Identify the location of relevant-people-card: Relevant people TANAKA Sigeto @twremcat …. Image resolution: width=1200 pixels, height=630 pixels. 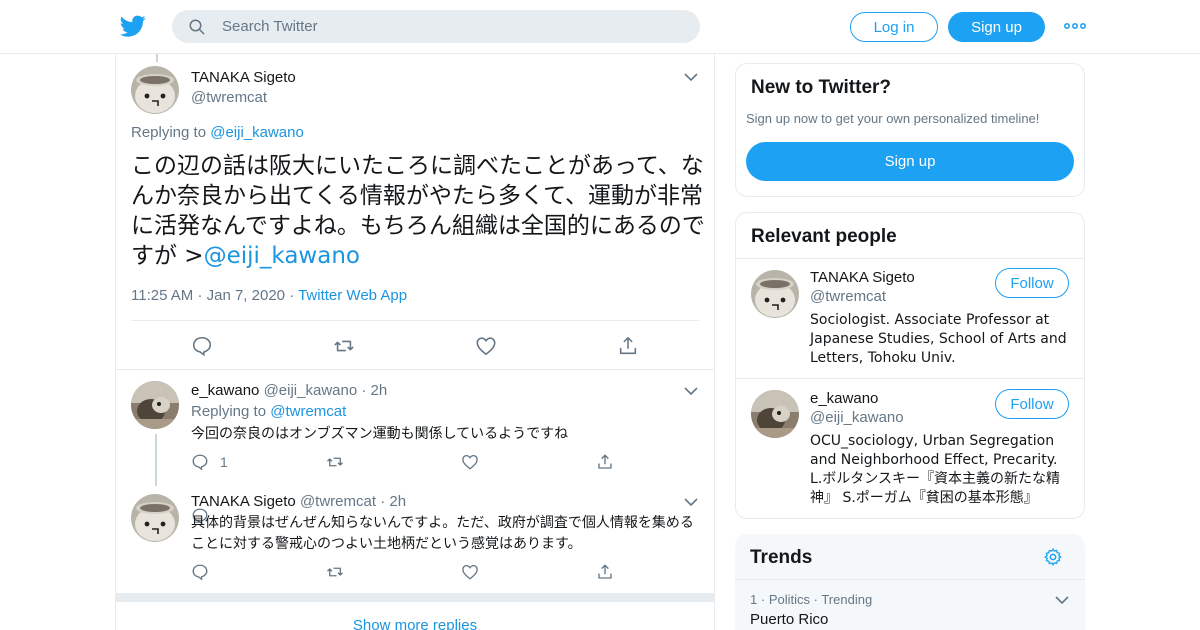
(910, 365).